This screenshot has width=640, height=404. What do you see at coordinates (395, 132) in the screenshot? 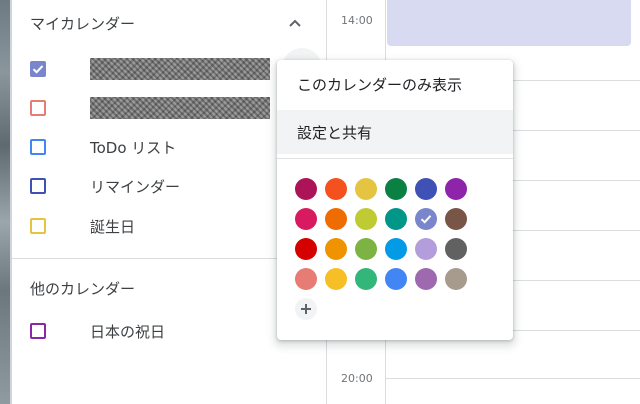
I see `settings-and-sharing-item: 設定と共有` at bounding box center [395, 132].